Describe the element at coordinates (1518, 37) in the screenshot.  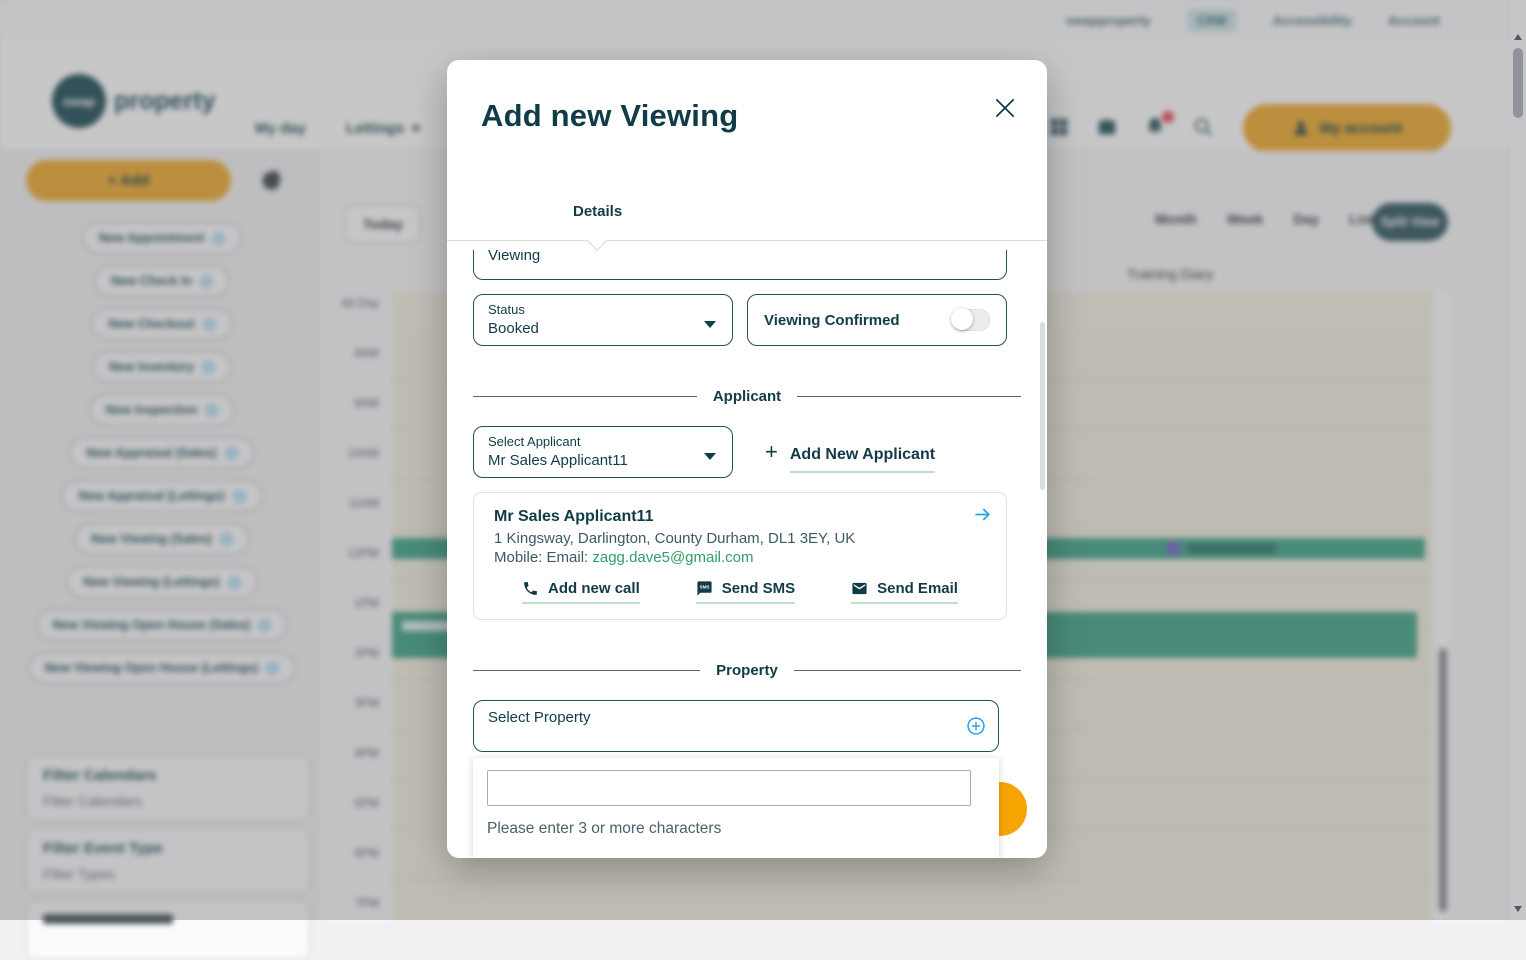
I see `scroll-up-arrow-icon` at that location.